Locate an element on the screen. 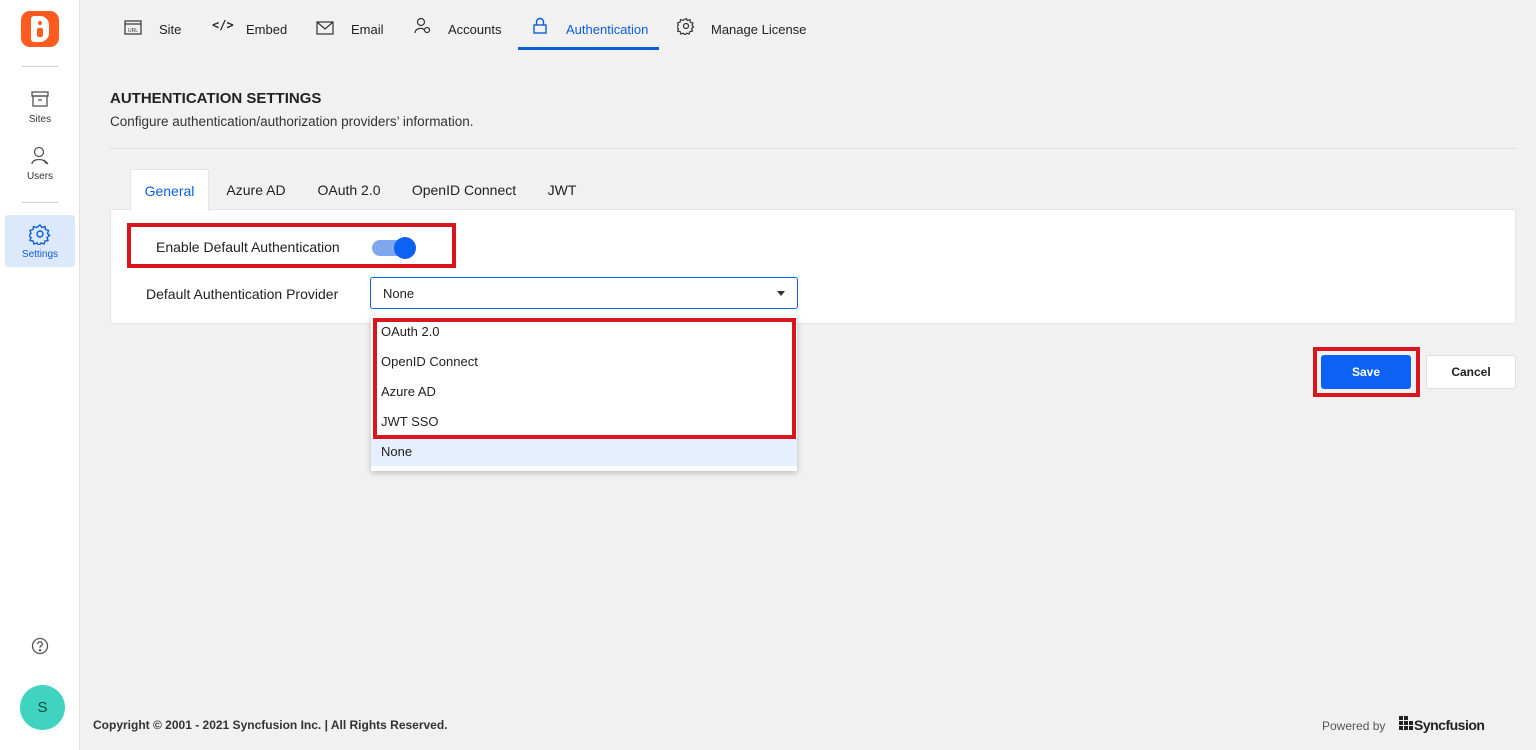  brand-name: Syncfusion is located at coordinates (1449, 725).